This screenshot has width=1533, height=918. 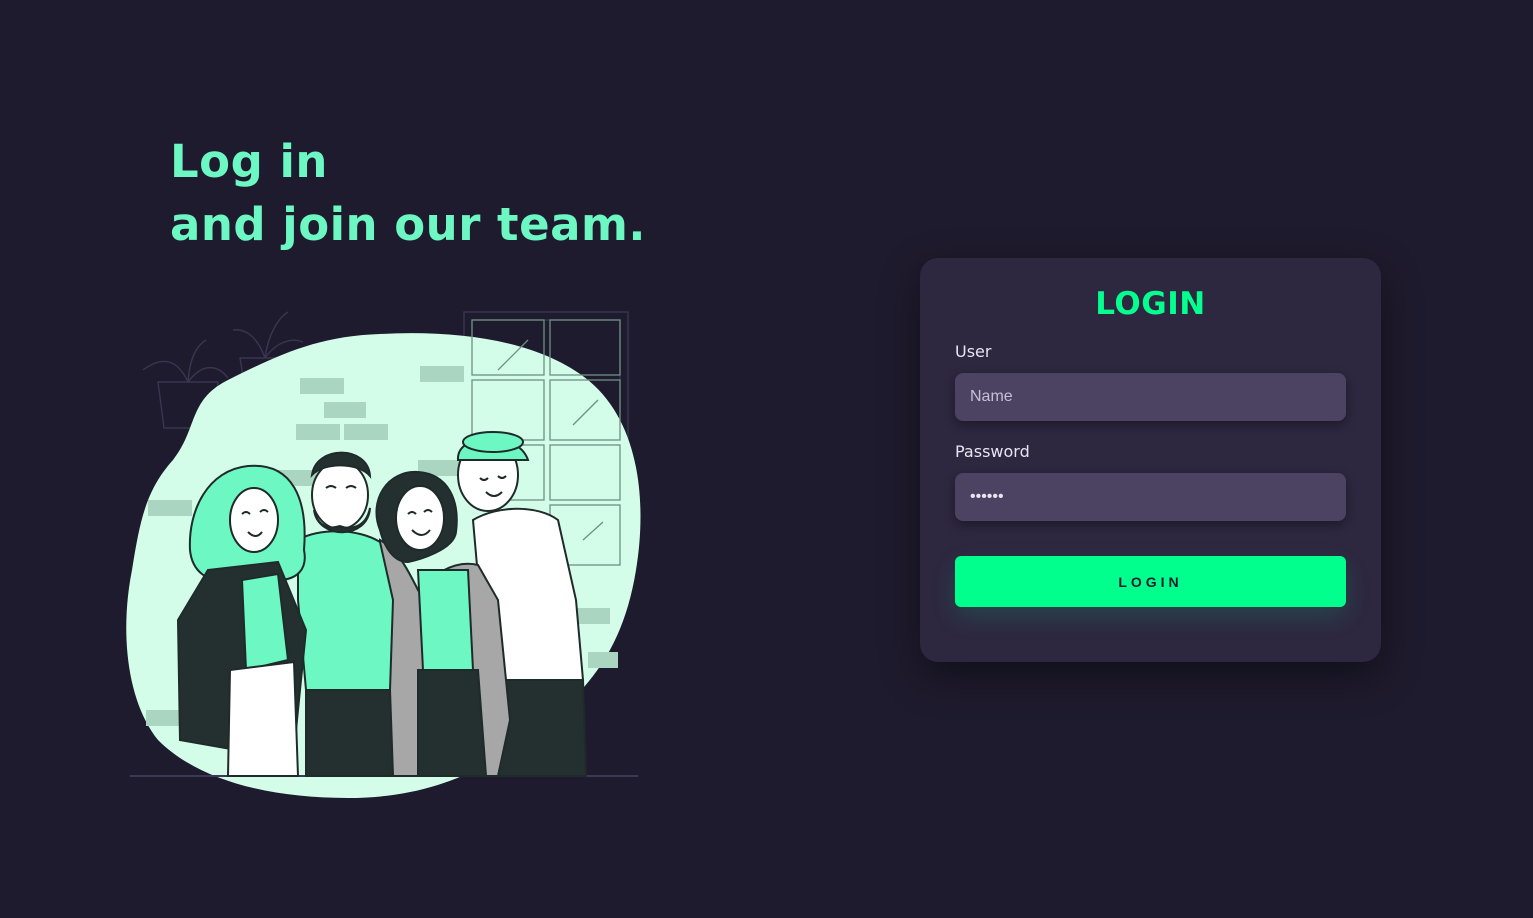 What do you see at coordinates (992, 451) in the screenshot?
I see `password-label: Password` at bounding box center [992, 451].